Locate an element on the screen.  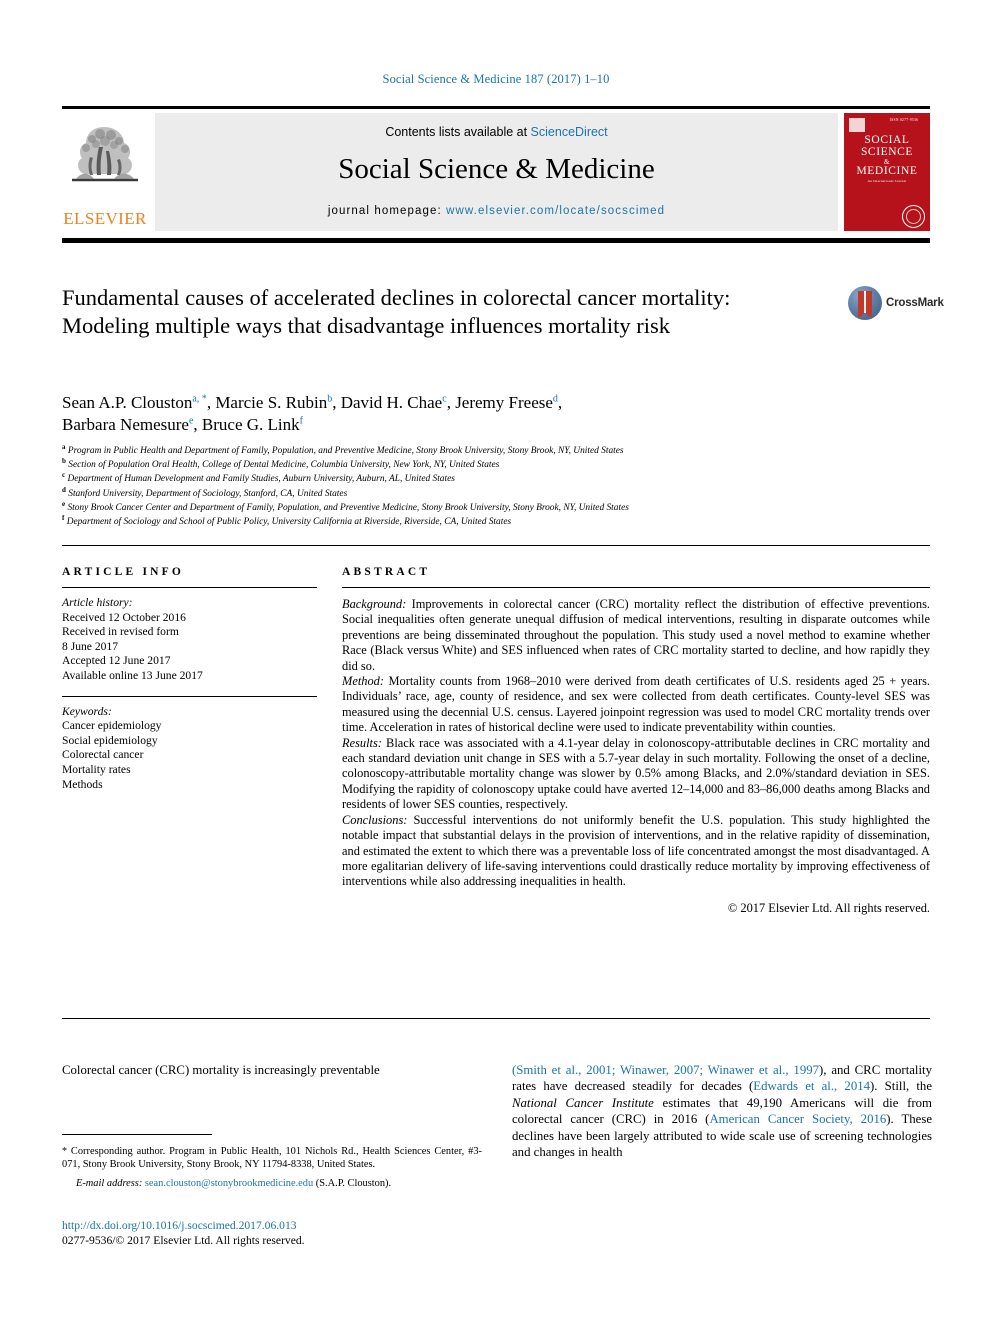
crossmark-badge: CrossMark is located at coordinates (896, 304).